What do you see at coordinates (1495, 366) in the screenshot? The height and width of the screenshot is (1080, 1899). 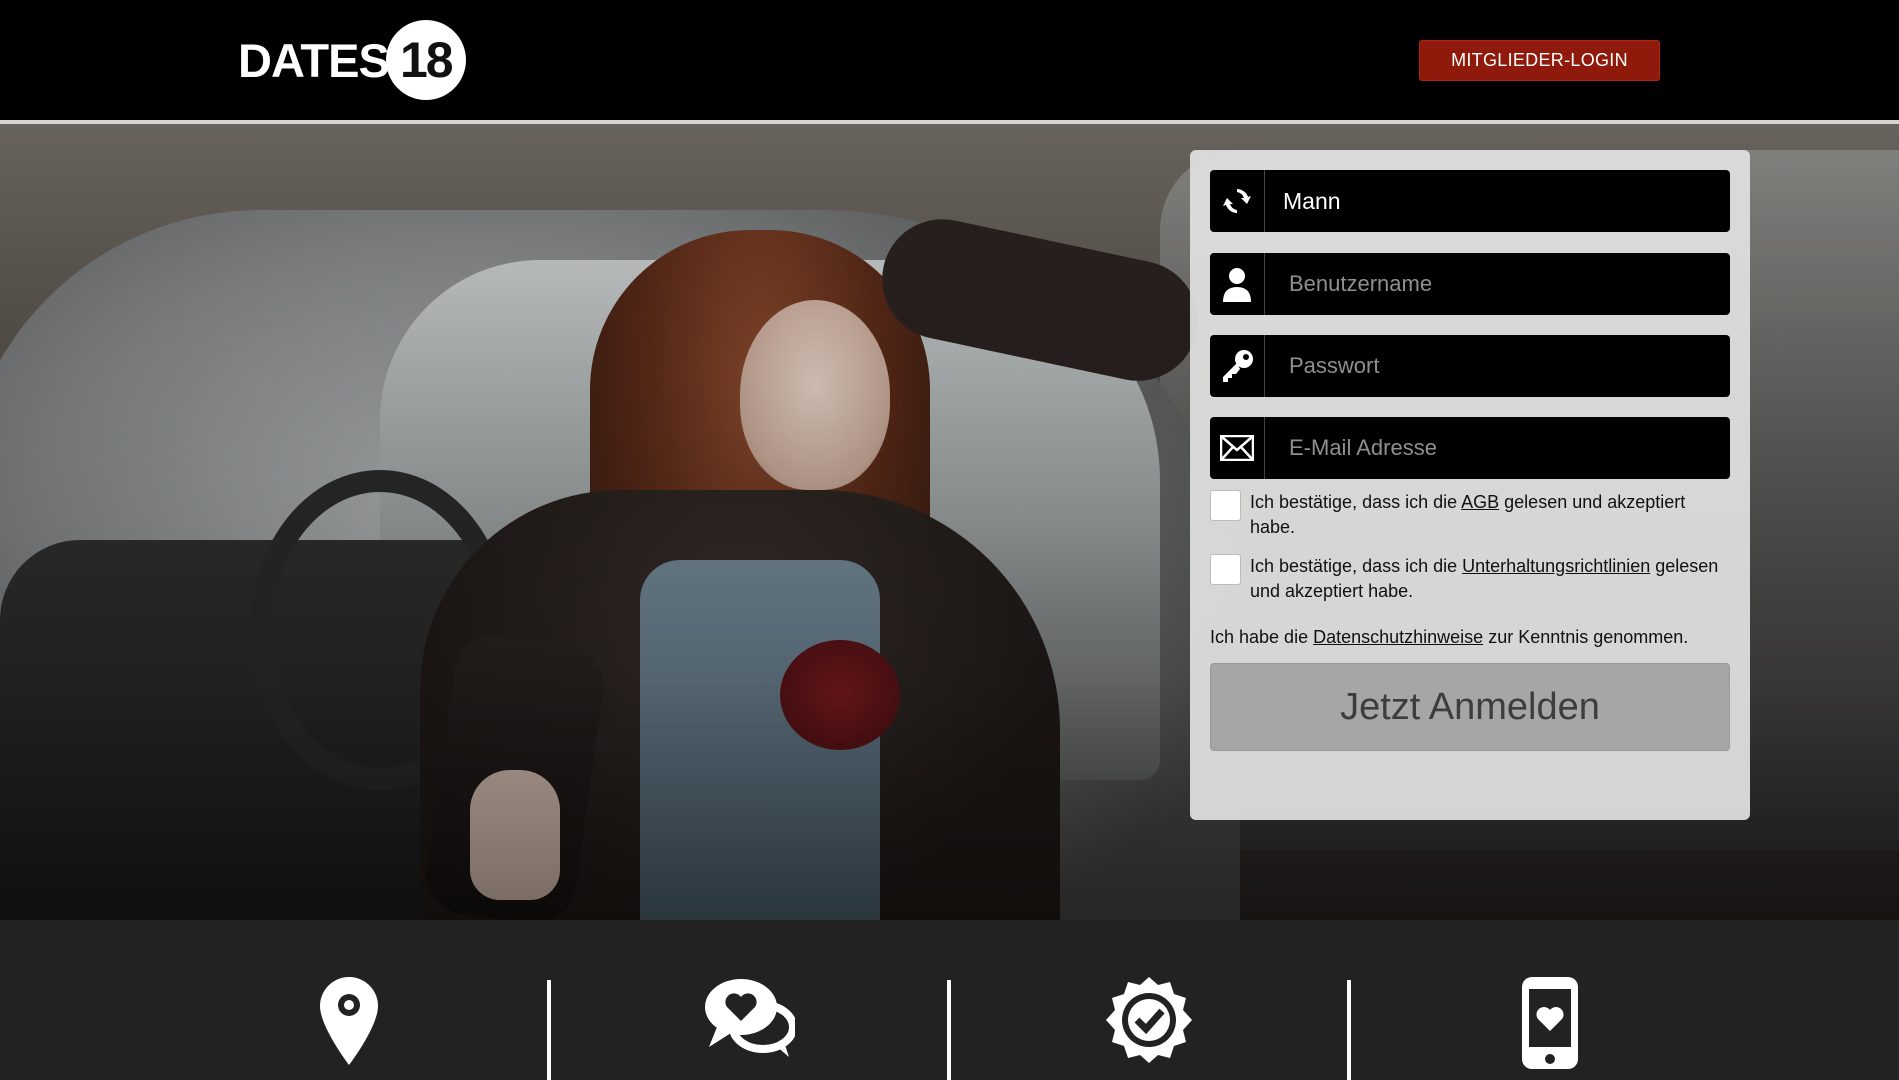 I see `password-input` at bounding box center [1495, 366].